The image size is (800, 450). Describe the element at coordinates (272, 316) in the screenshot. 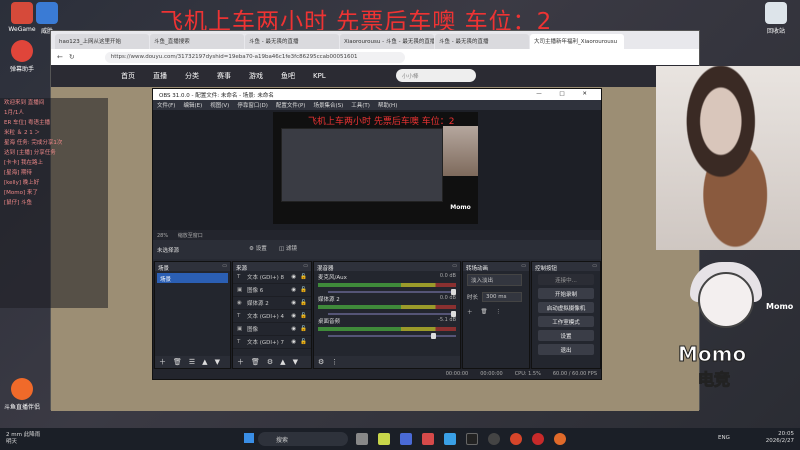

I see `source-item: T 文本 (GDI+) 4 ◉ 🔓` at that location.